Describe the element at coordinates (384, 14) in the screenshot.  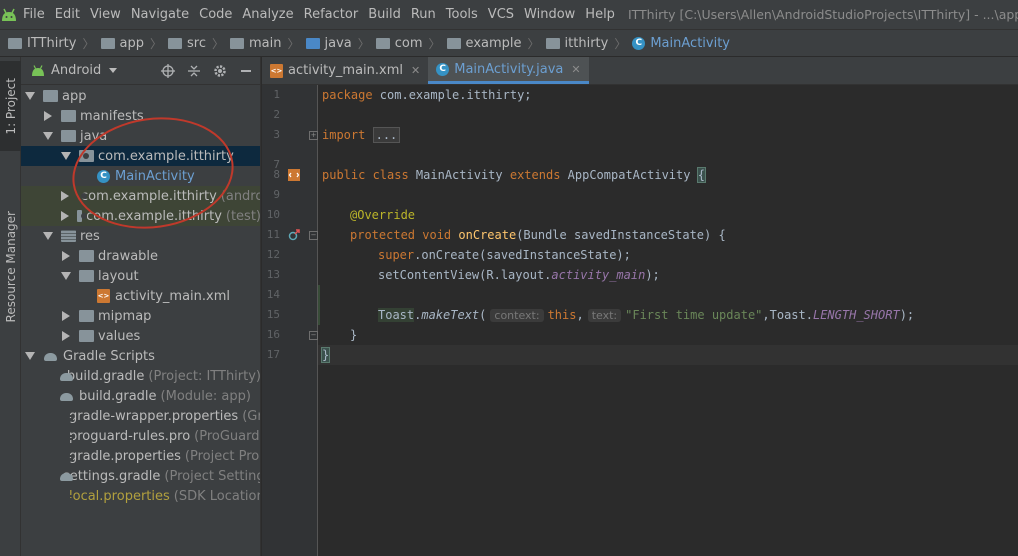
I see `menu-build: Build` at that location.